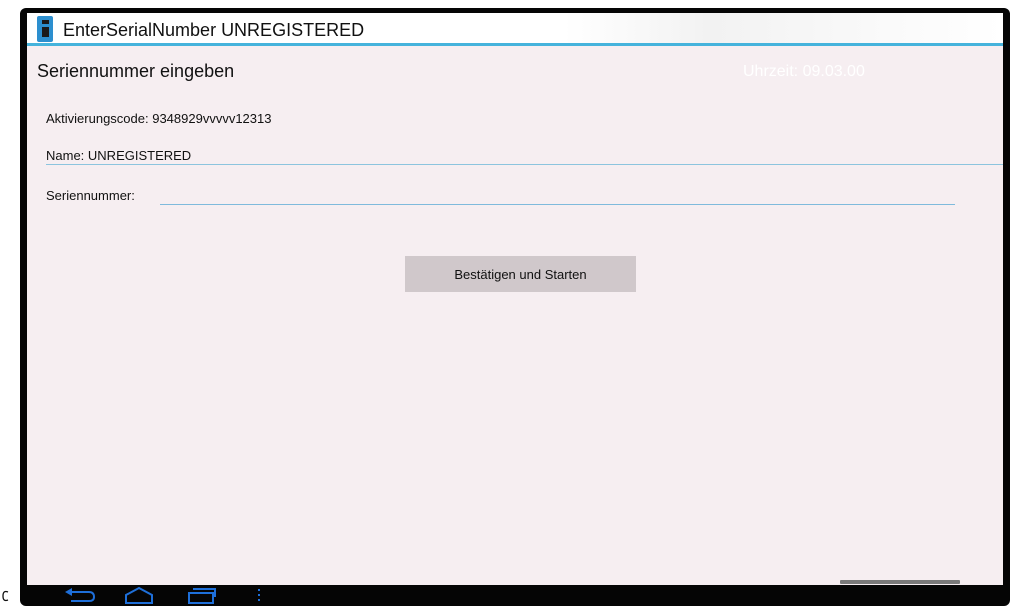 This screenshot has width=1012, height=607. Describe the element at coordinates (214, 30) in the screenshot. I see `window-title: EnterSerialNumber UNREGISTERED` at that location.